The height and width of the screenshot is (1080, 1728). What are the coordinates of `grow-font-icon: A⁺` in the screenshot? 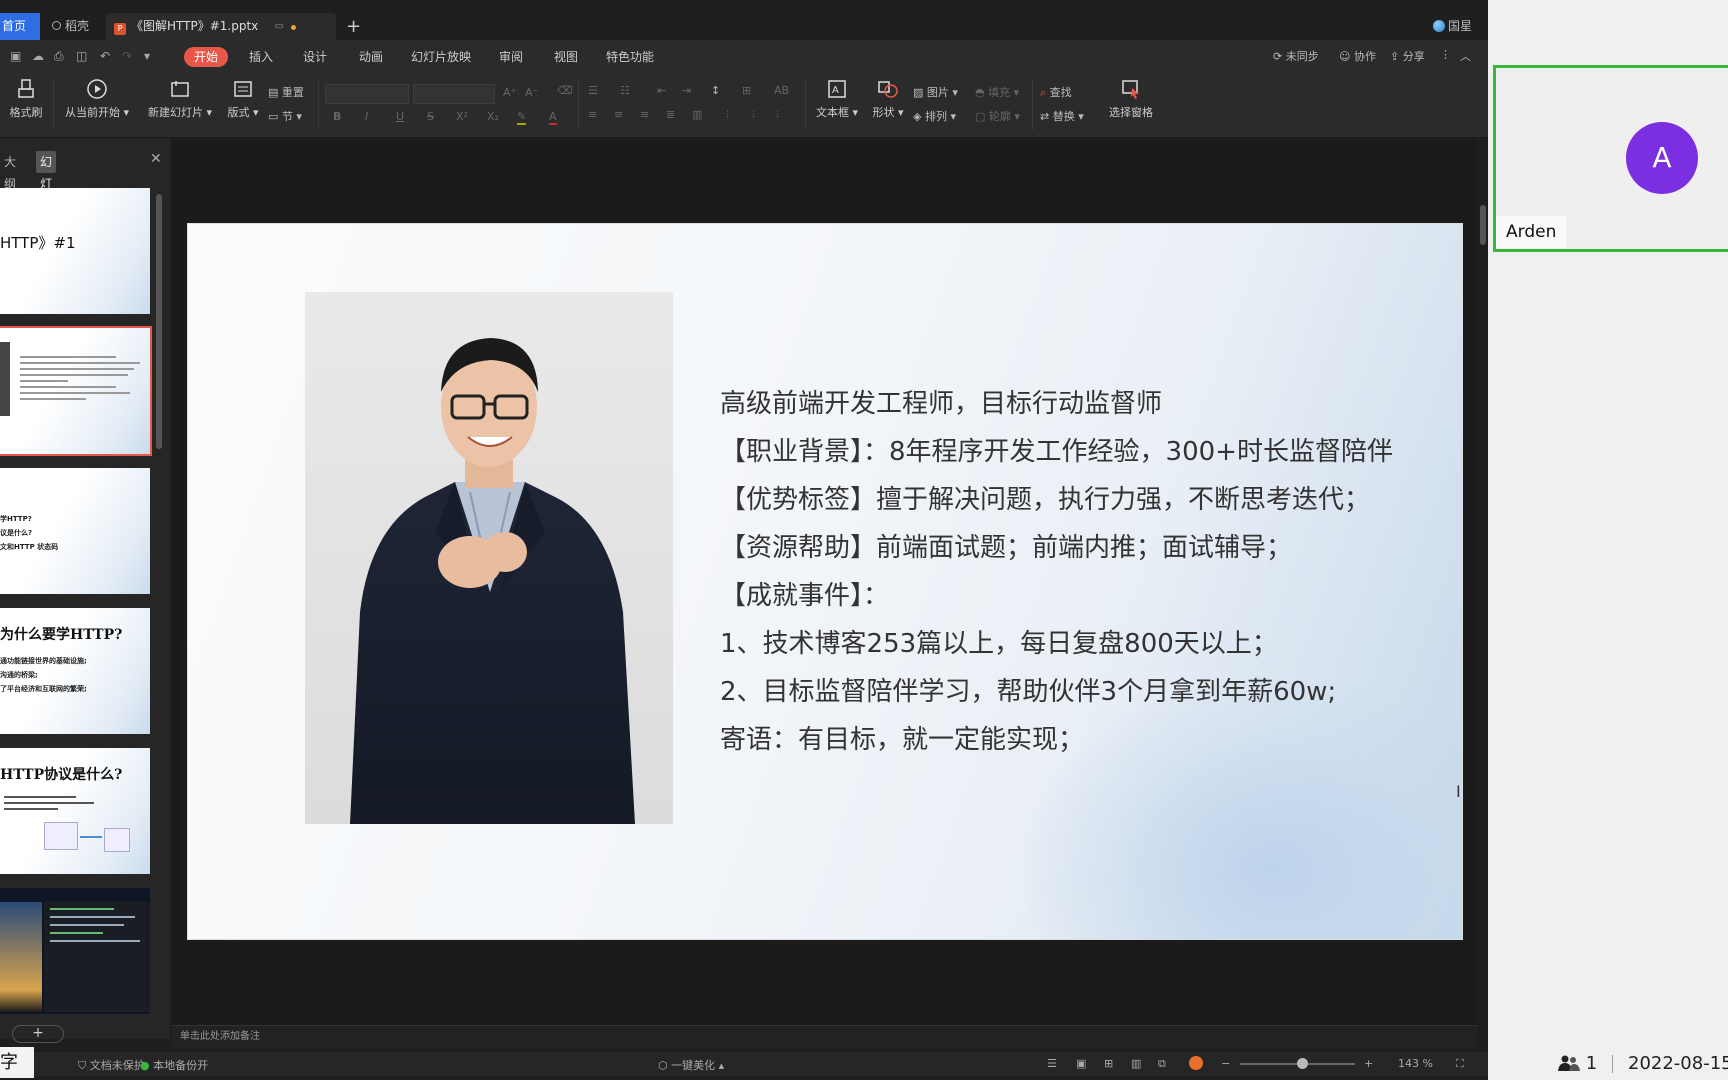 It's located at (509, 92).